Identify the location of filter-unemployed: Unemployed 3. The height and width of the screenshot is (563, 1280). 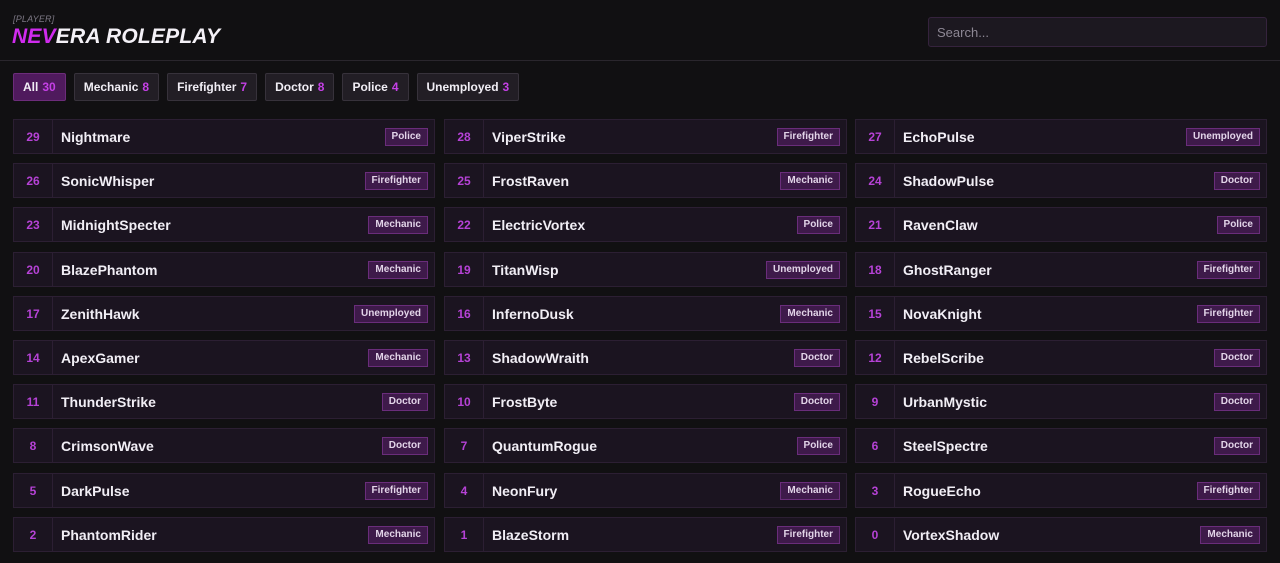
(468, 87).